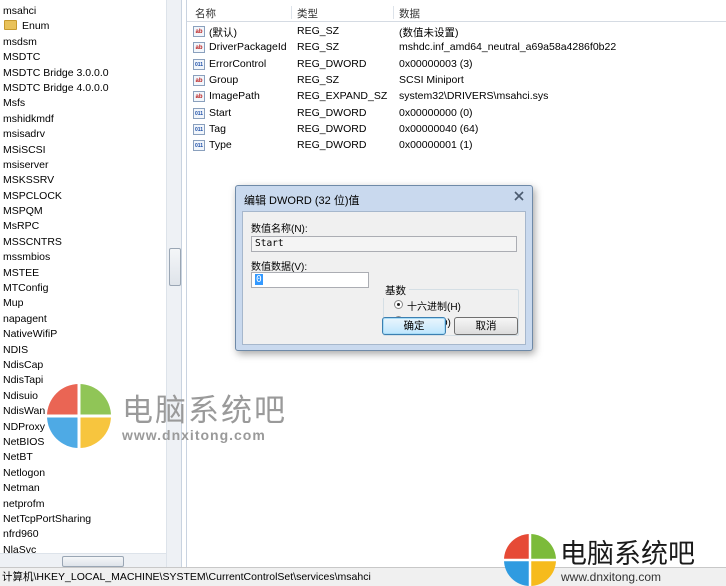  Describe the element at coordinates (83, 57) in the screenshot. I see `tree-item: MSDTC` at that location.